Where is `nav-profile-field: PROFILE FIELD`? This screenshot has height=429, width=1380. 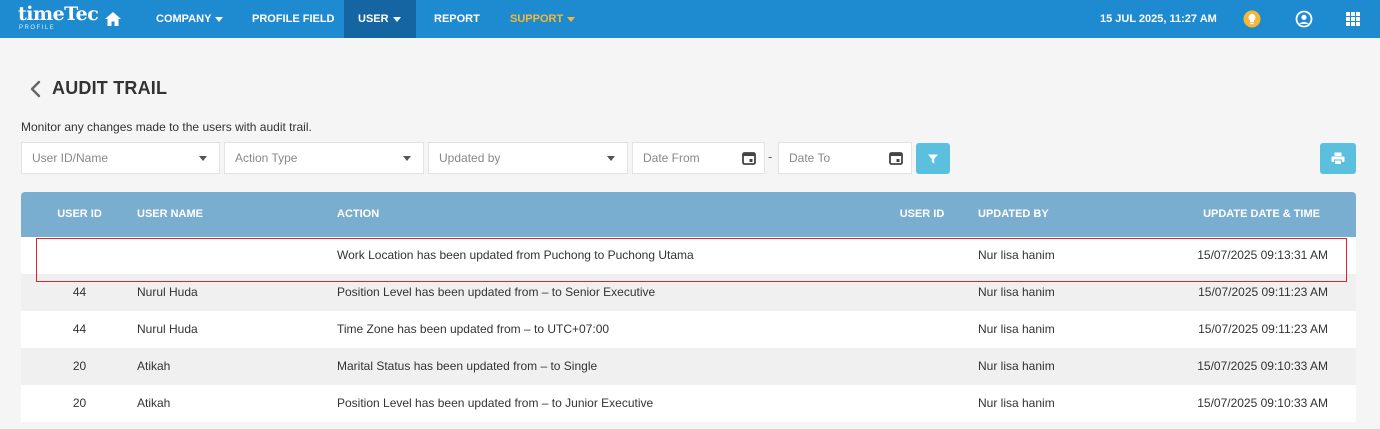
nav-profile-field: PROFILE FIELD is located at coordinates (293, 19).